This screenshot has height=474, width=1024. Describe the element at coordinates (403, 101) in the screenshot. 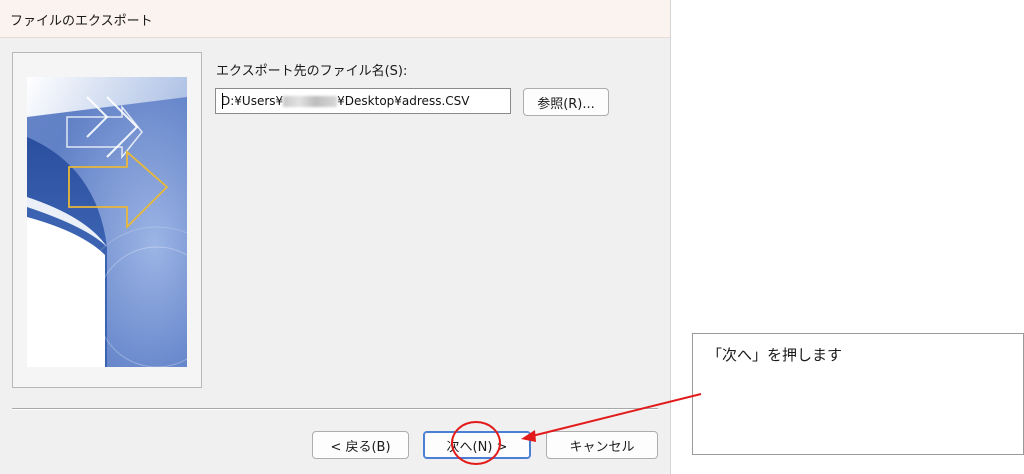

I see `path-value-tail: ¥Desktop¥adress.CSV` at that location.